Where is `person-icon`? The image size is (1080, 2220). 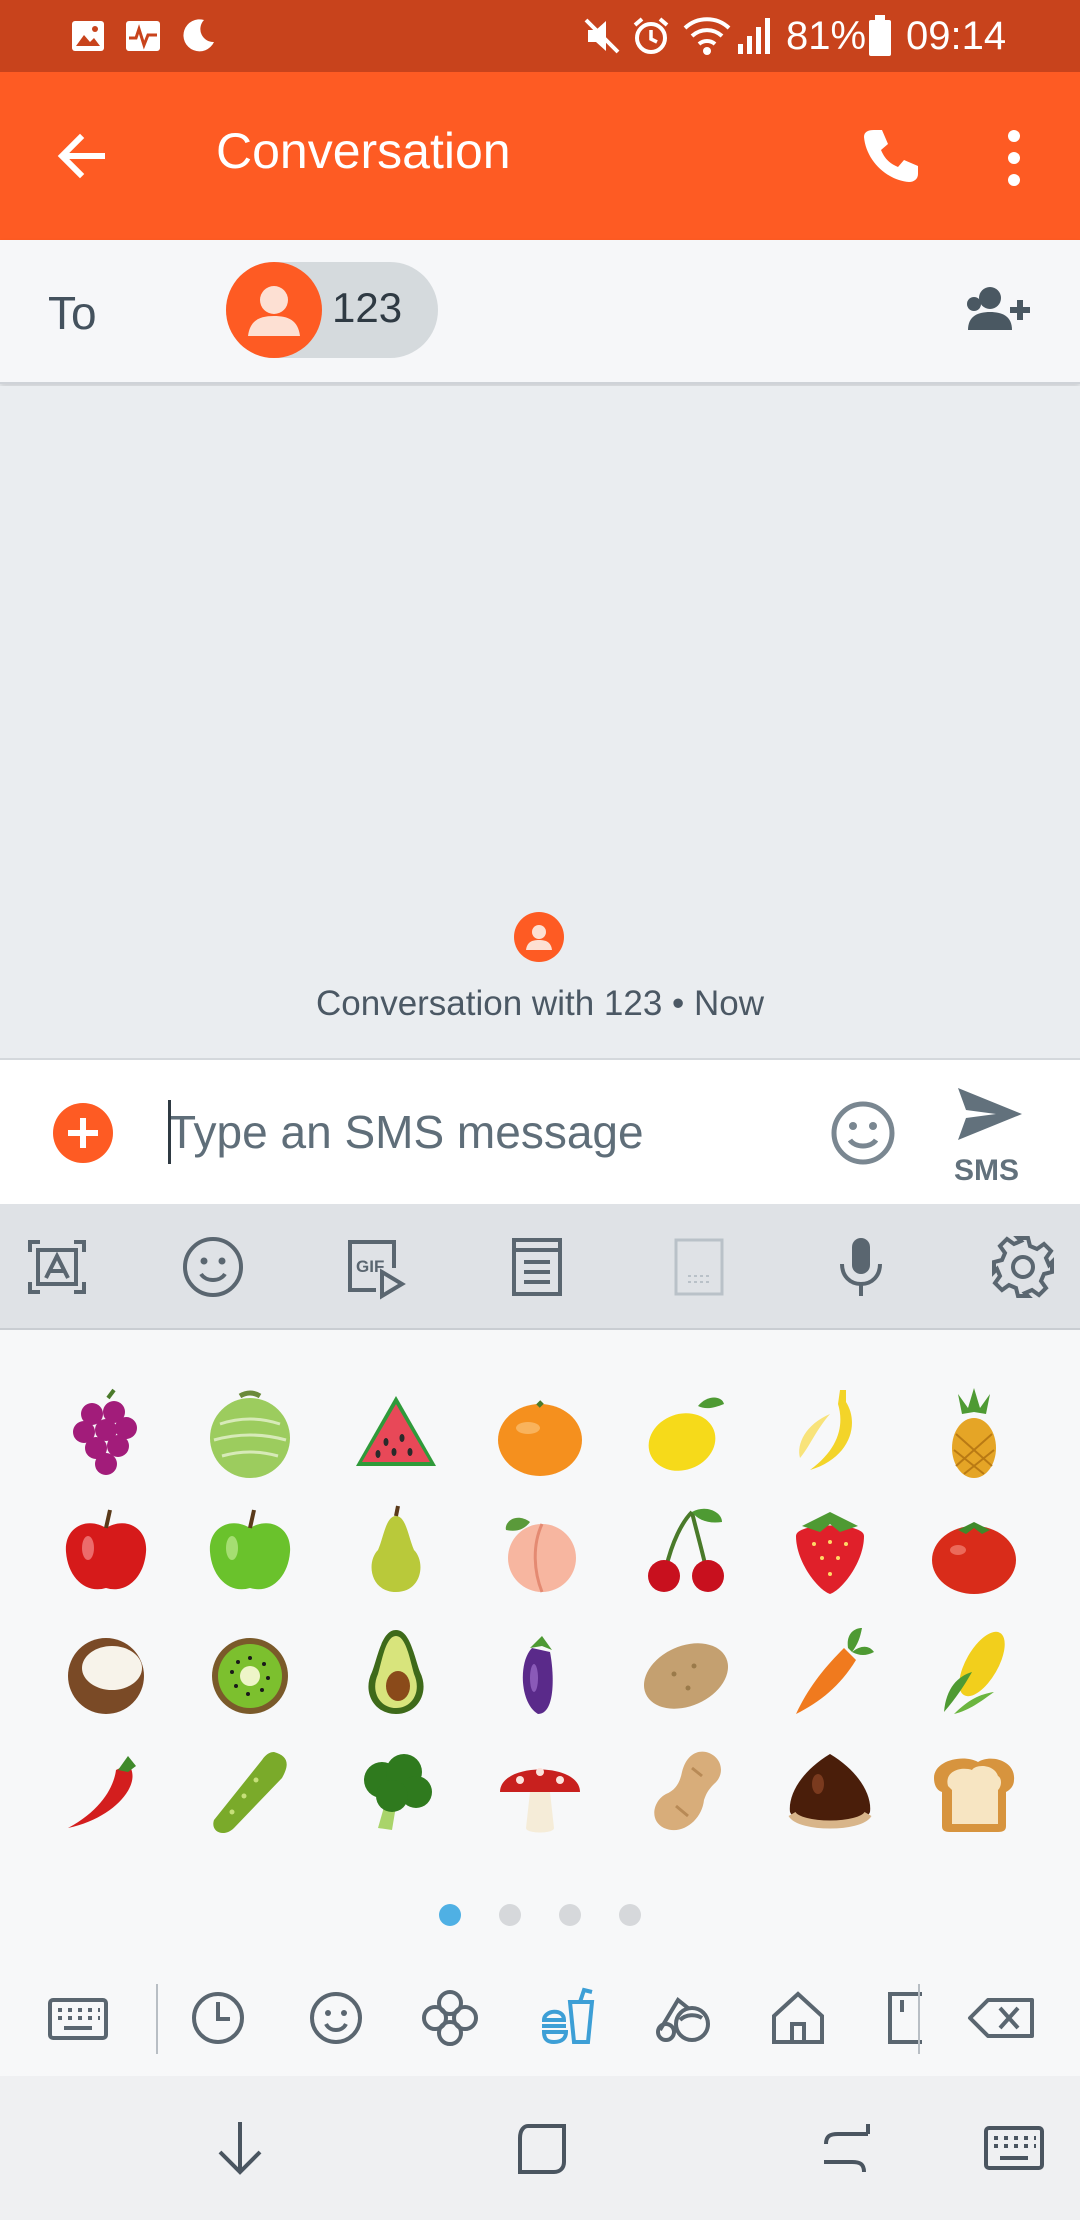
person-icon is located at coordinates (274, 311).